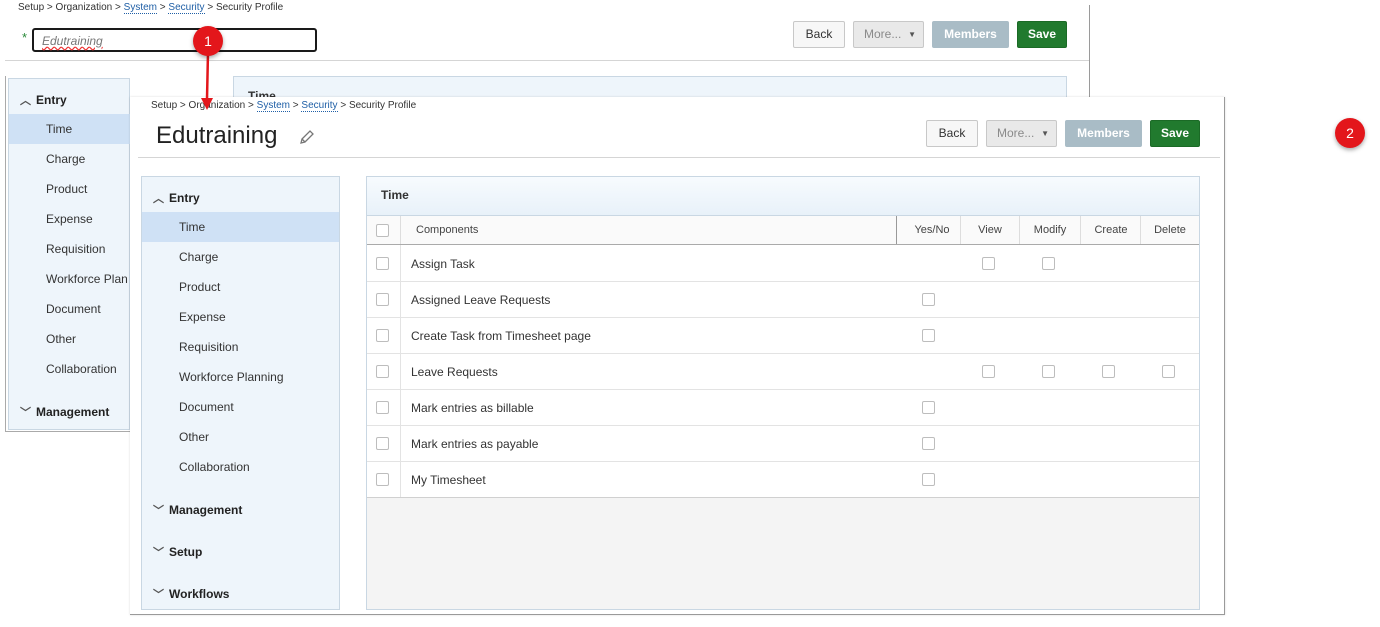 The height and width of the screenshot is (627, 1380). What do you see at coordinates (1350, 133) in the screenshot?
I see `step-2-badge: 2` at bounding box center [1350, 133].